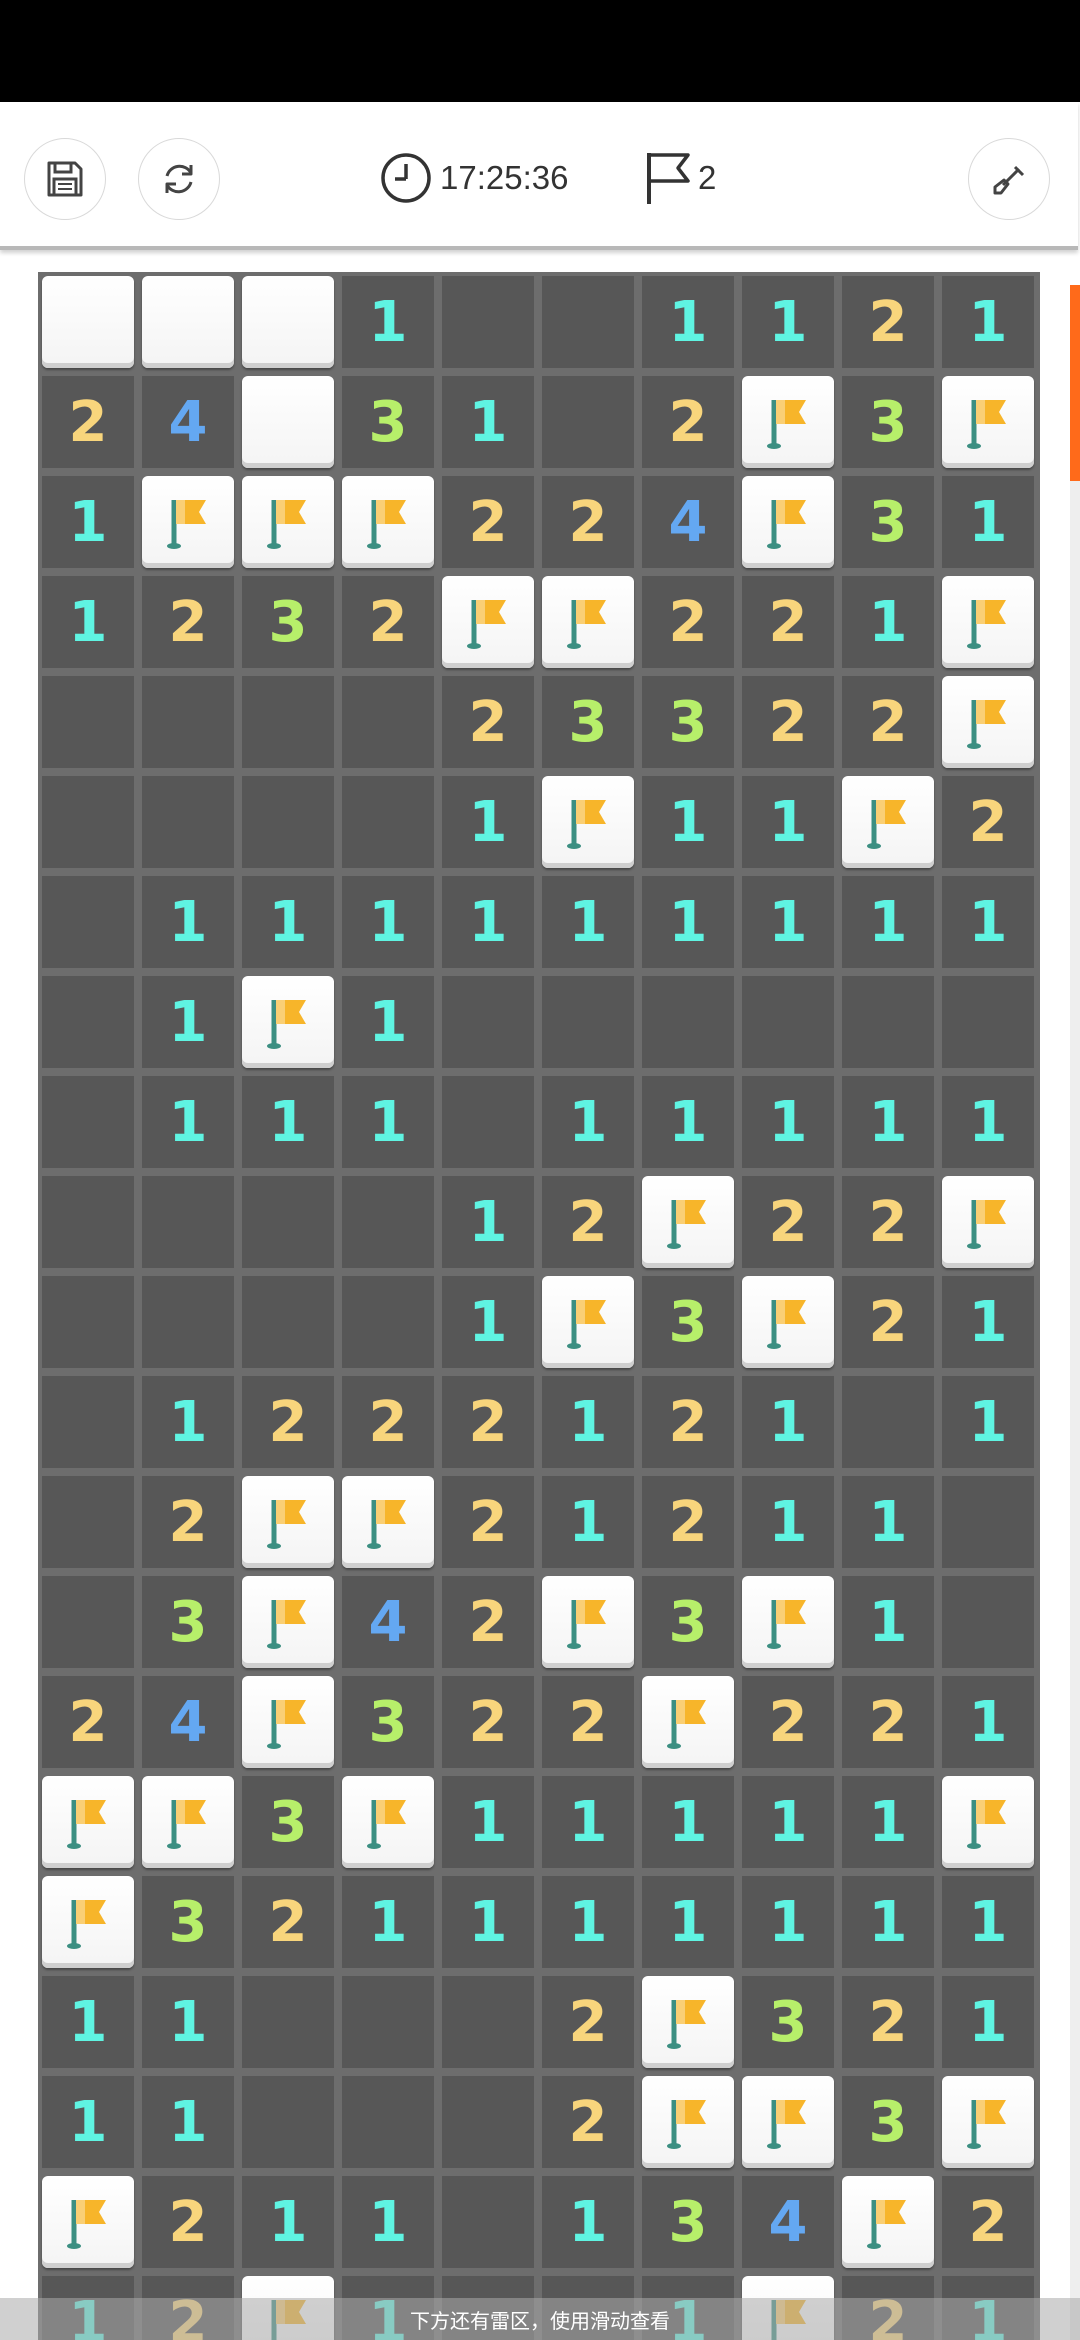 The height and width of the screenshot is (2340, 1080). I want to click on scrollbar-thumb, so click(1075, 383).